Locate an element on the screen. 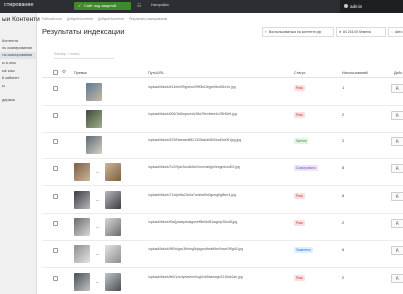 The image size is (403, 294). sidebar-item-scan-results: ты сканирования is located at coordinates (18, 55).